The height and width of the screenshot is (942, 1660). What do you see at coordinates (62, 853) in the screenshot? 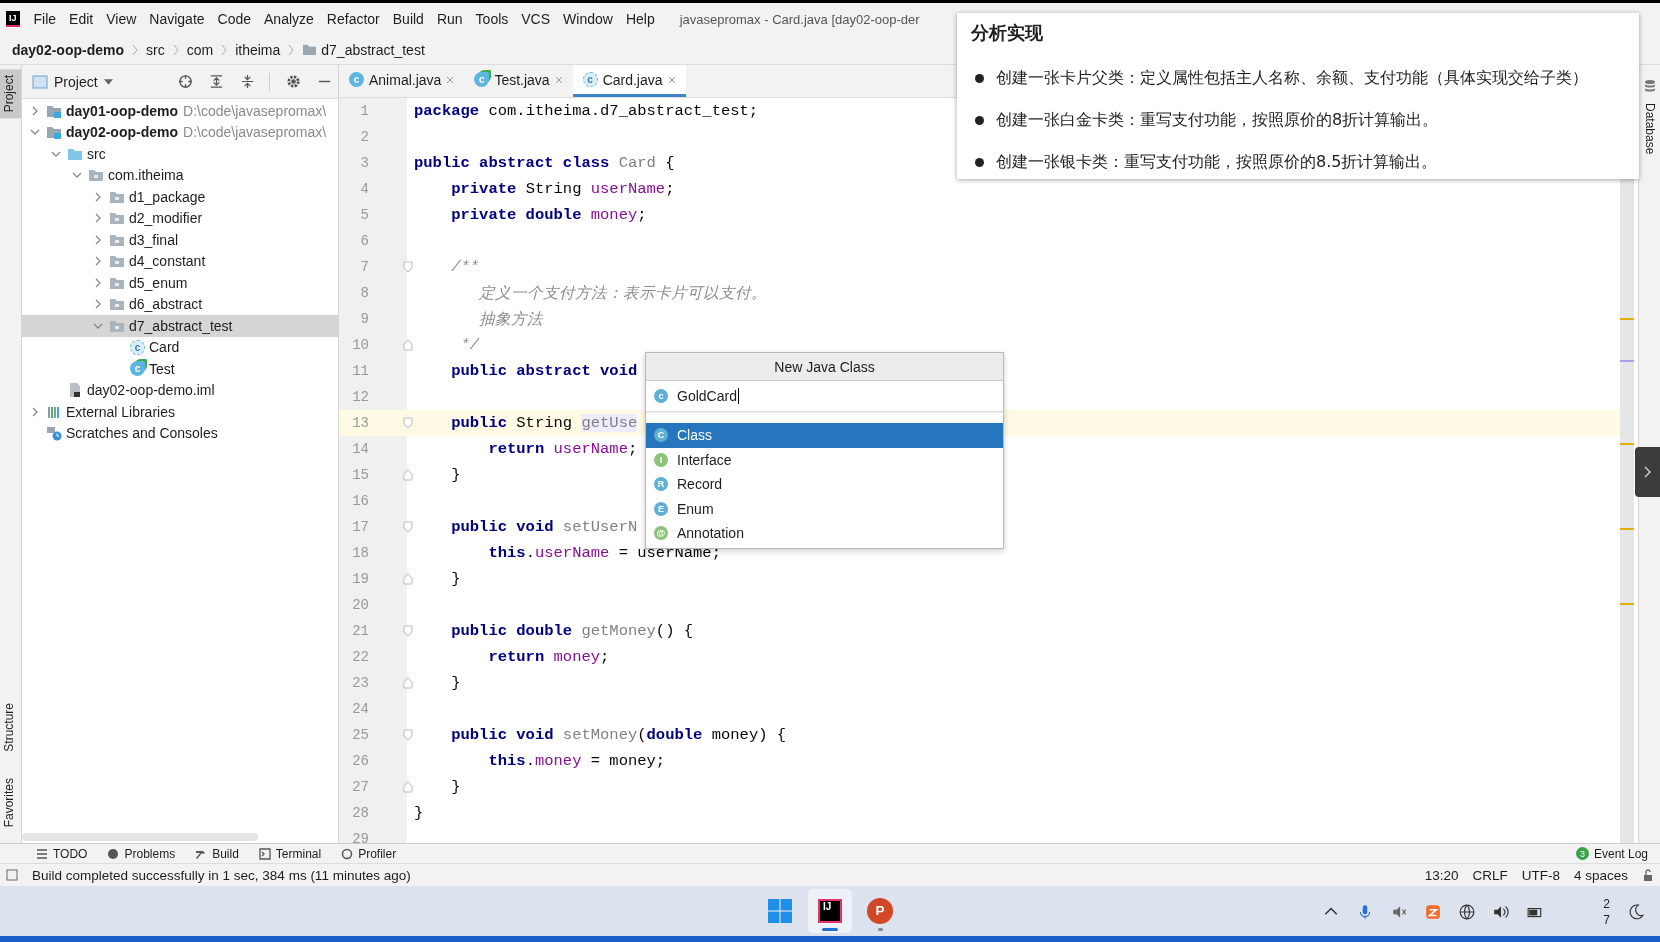
I see `tool-window-button: TODO` at bounding box center [62, 853].